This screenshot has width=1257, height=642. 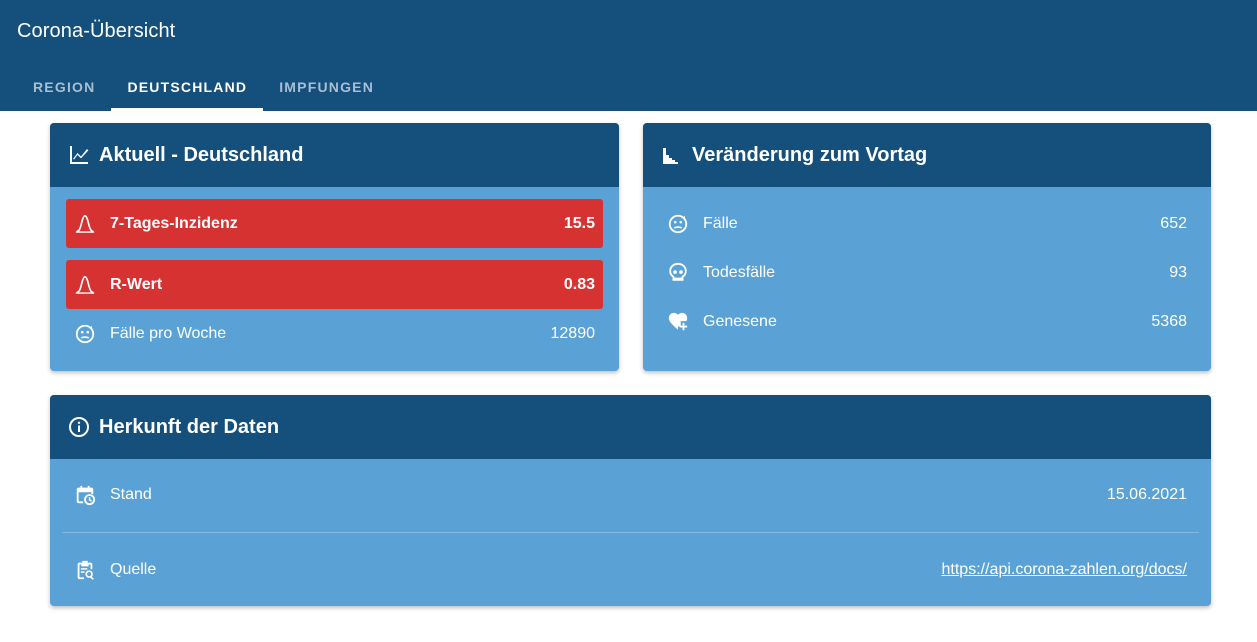 I want to click on row-faelle-label: Fälle, so click(x=720, y=223).